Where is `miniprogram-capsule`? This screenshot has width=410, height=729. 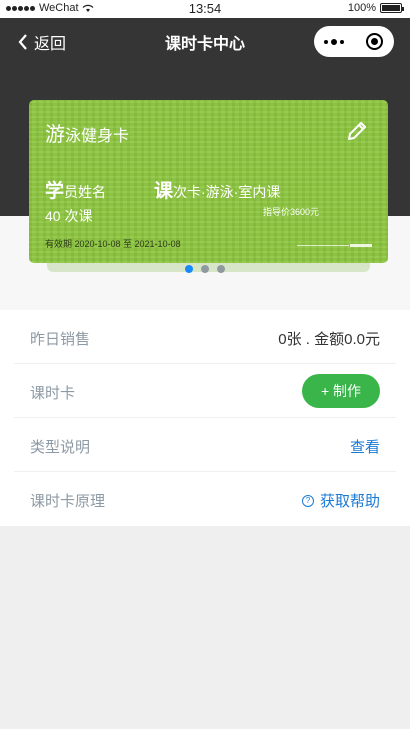 miniprogram-capsule is located at coordinates (354, 41).